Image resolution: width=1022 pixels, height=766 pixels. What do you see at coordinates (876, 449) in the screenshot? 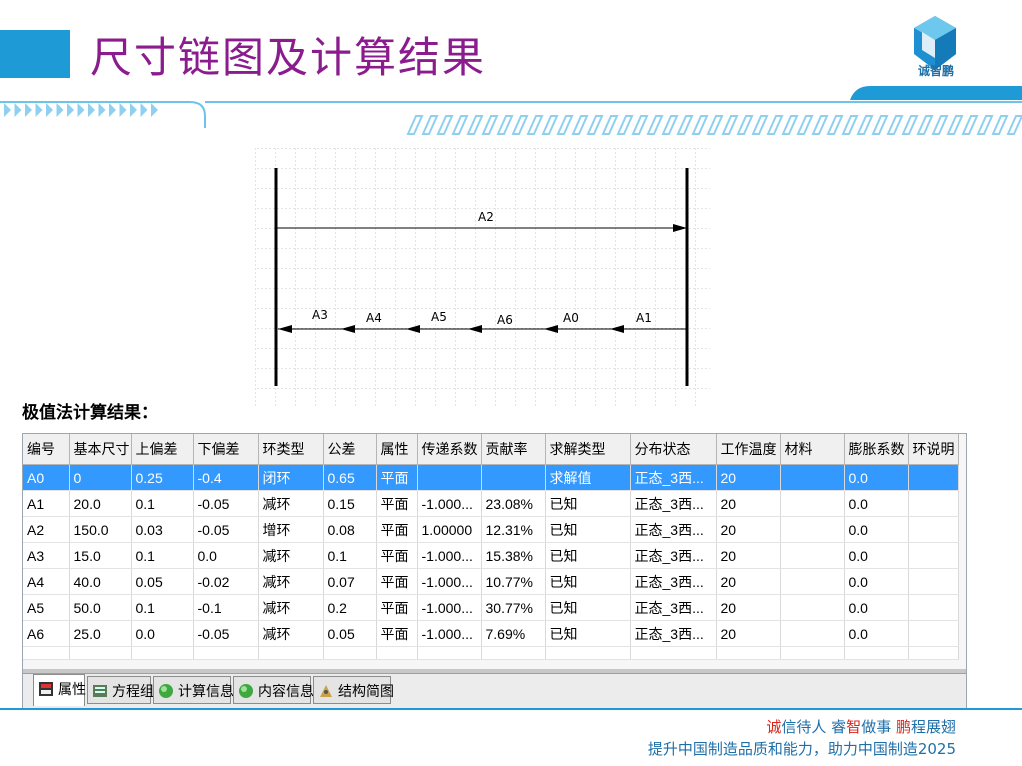
I see `column-header: 膨胀系数` at bounding box center [876, 449].